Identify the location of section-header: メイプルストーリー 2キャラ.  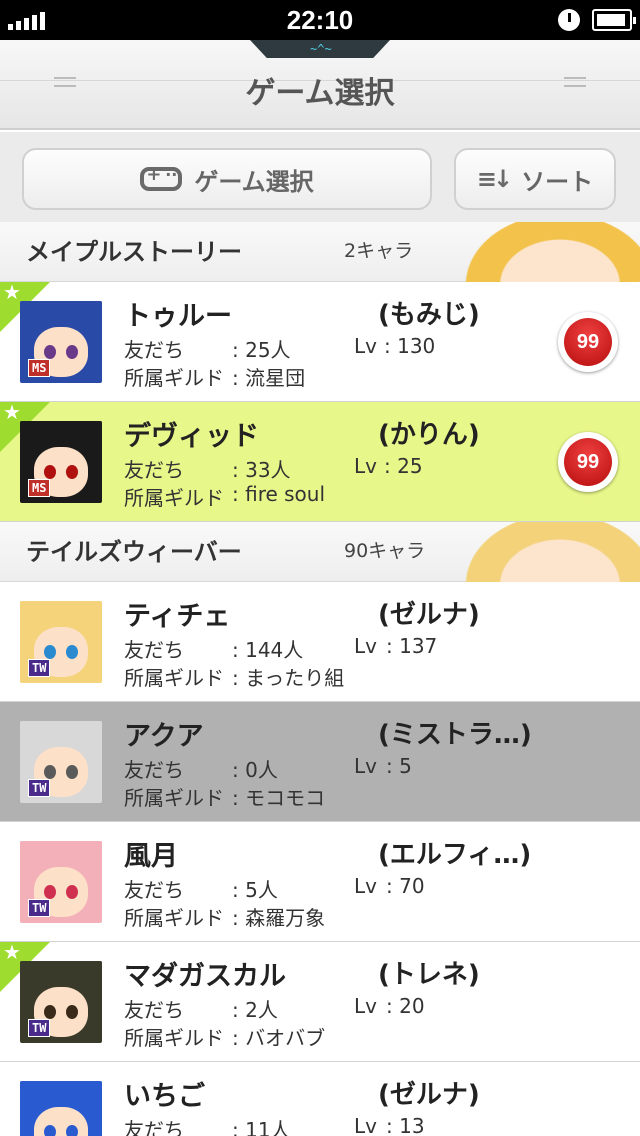
(320, 252).